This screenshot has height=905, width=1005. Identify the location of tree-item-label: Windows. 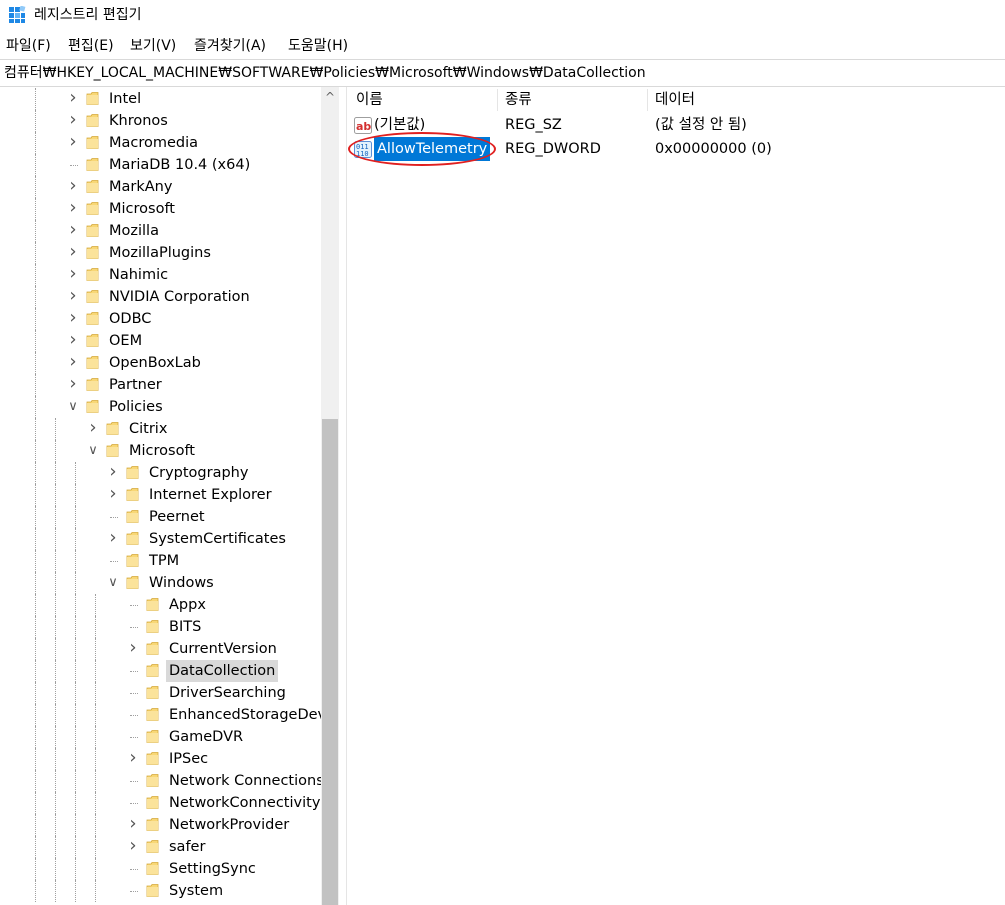
(181, 583).